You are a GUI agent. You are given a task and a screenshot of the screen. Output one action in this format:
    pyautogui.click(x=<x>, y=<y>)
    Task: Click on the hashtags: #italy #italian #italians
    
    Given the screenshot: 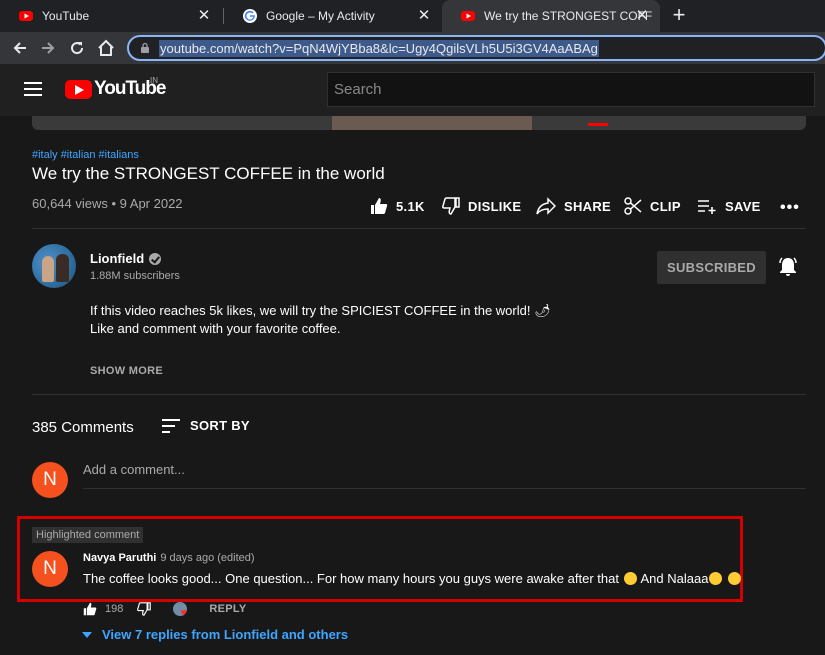 What is the action you would take?
    pyautogui.click(x=87, y=155)
    